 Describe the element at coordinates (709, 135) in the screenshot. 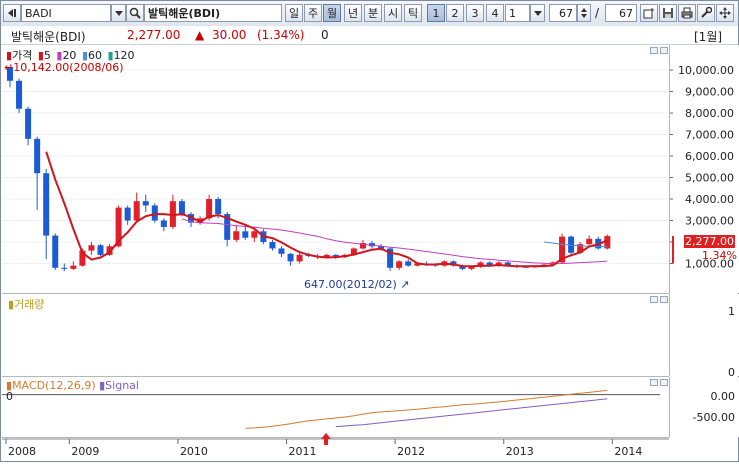

I see `price-tick-label-6: 7,000.00` at that location.